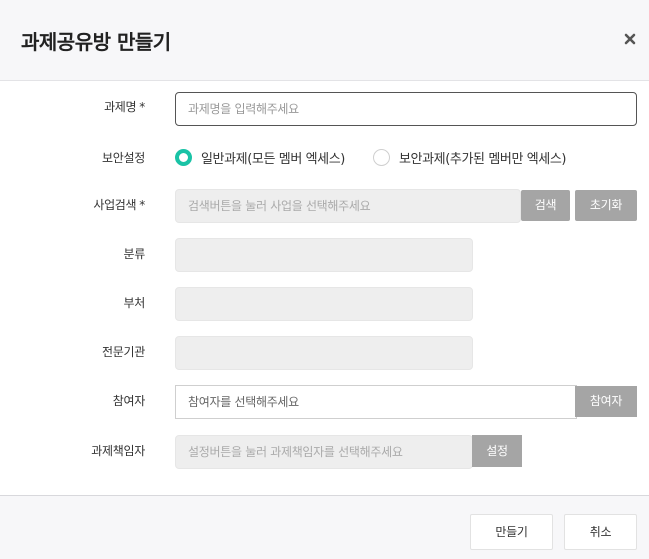 Image resolution: width=649 pixels, height=559 pixels. Describe the element at coordinates (324, 527) in the screenshot. I see `dialog-footer: 만들기 취소` at that location.